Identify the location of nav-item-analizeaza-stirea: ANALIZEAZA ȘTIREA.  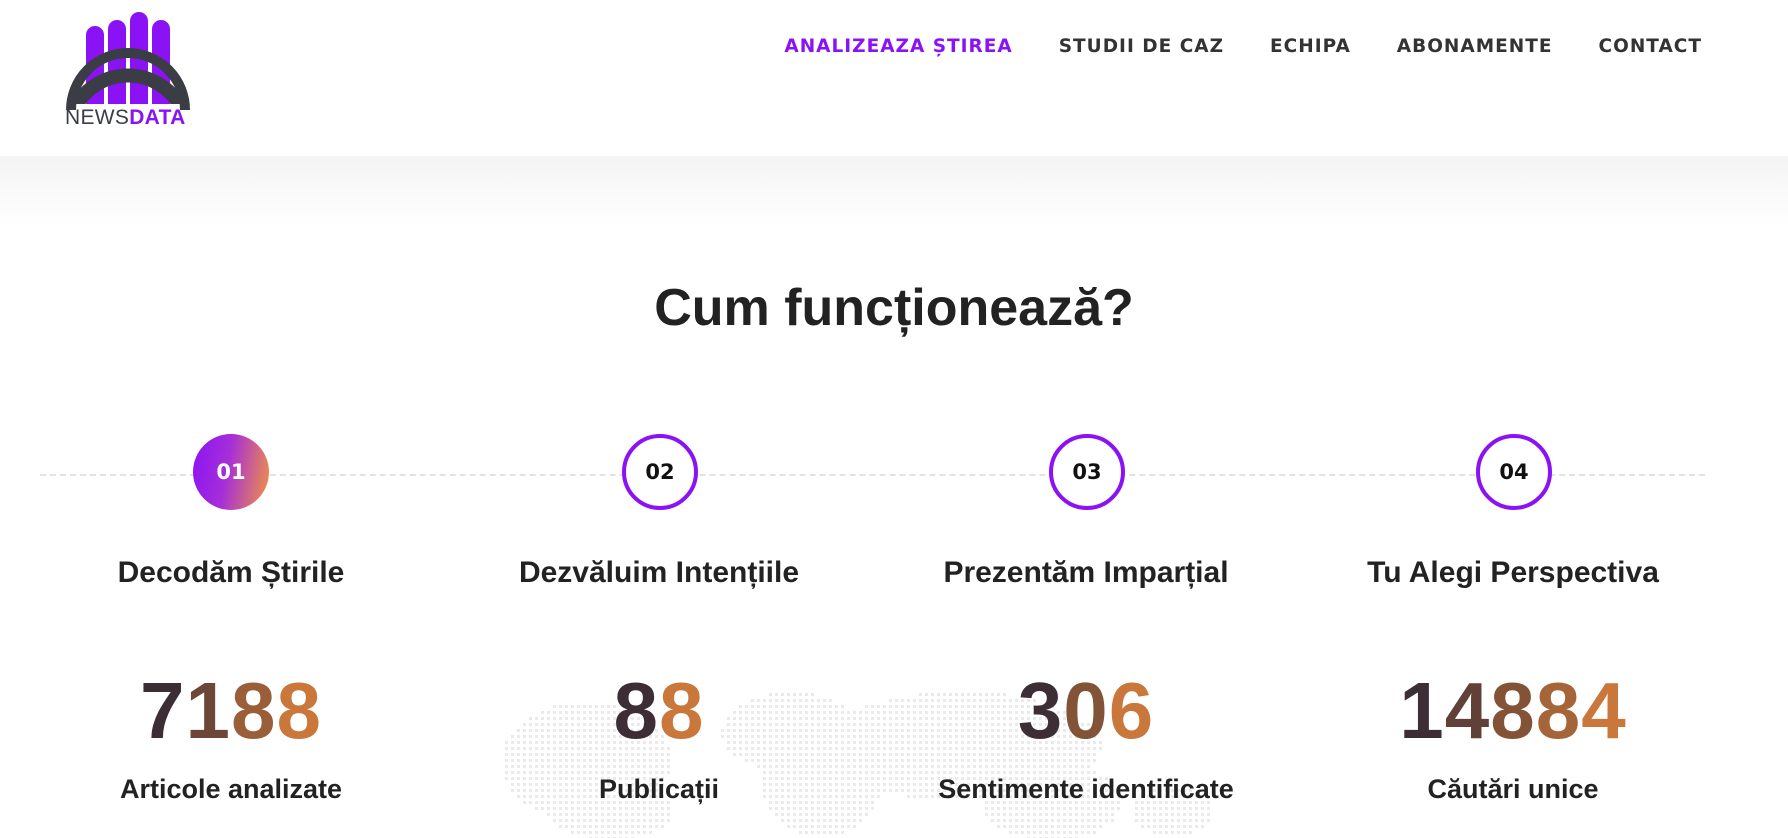
(898, 46).